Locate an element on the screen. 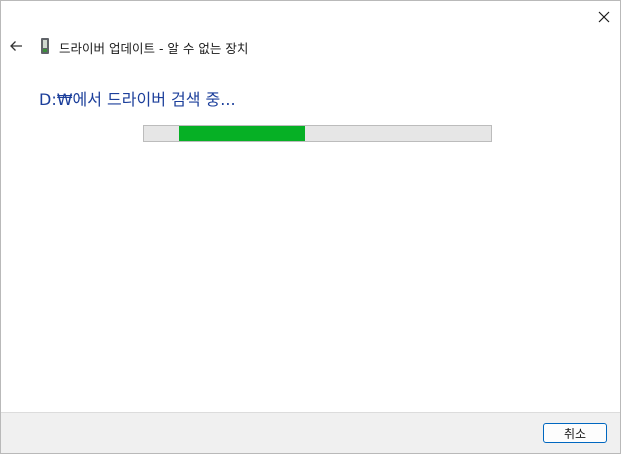 The image size is (621, 454). dialog-header: 드라이버 업데이트 - 알 수 없는 장치 is located at coordinates (310, 46).